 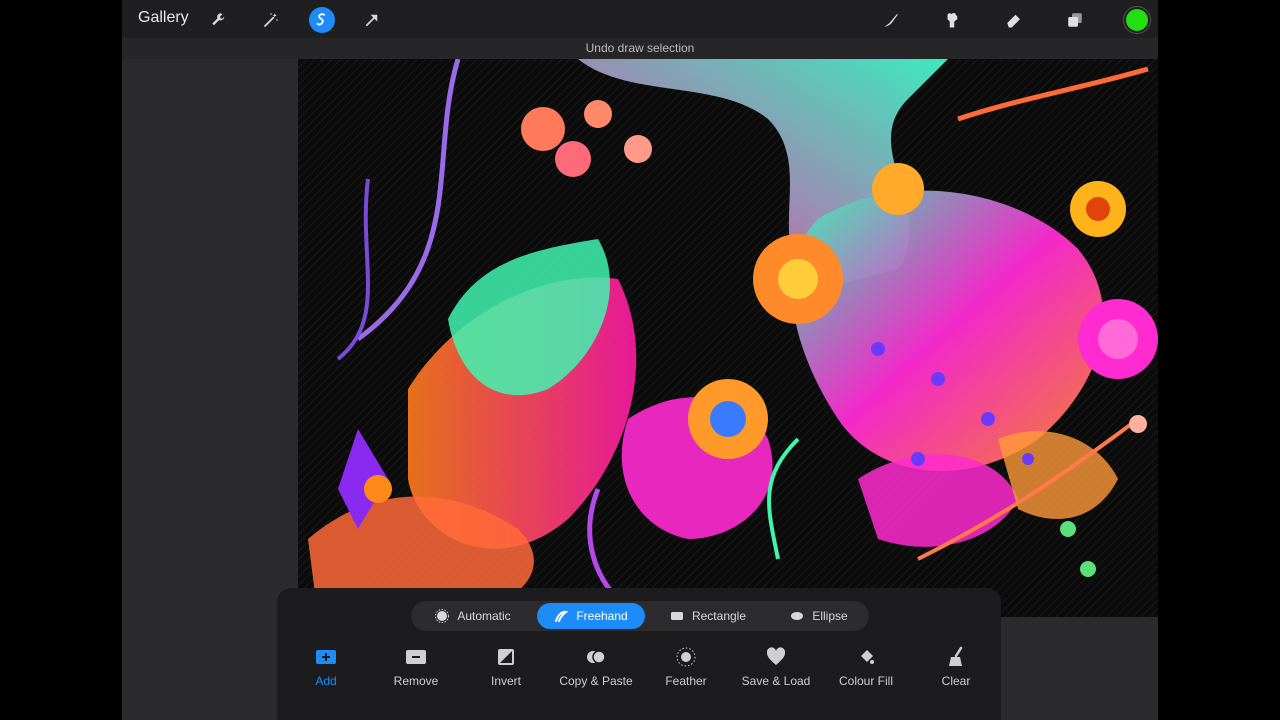 What do you see at coordinates (686, 681) in the screenshot?
I see `feather-label: Feather` at bounding box center [686, 681].